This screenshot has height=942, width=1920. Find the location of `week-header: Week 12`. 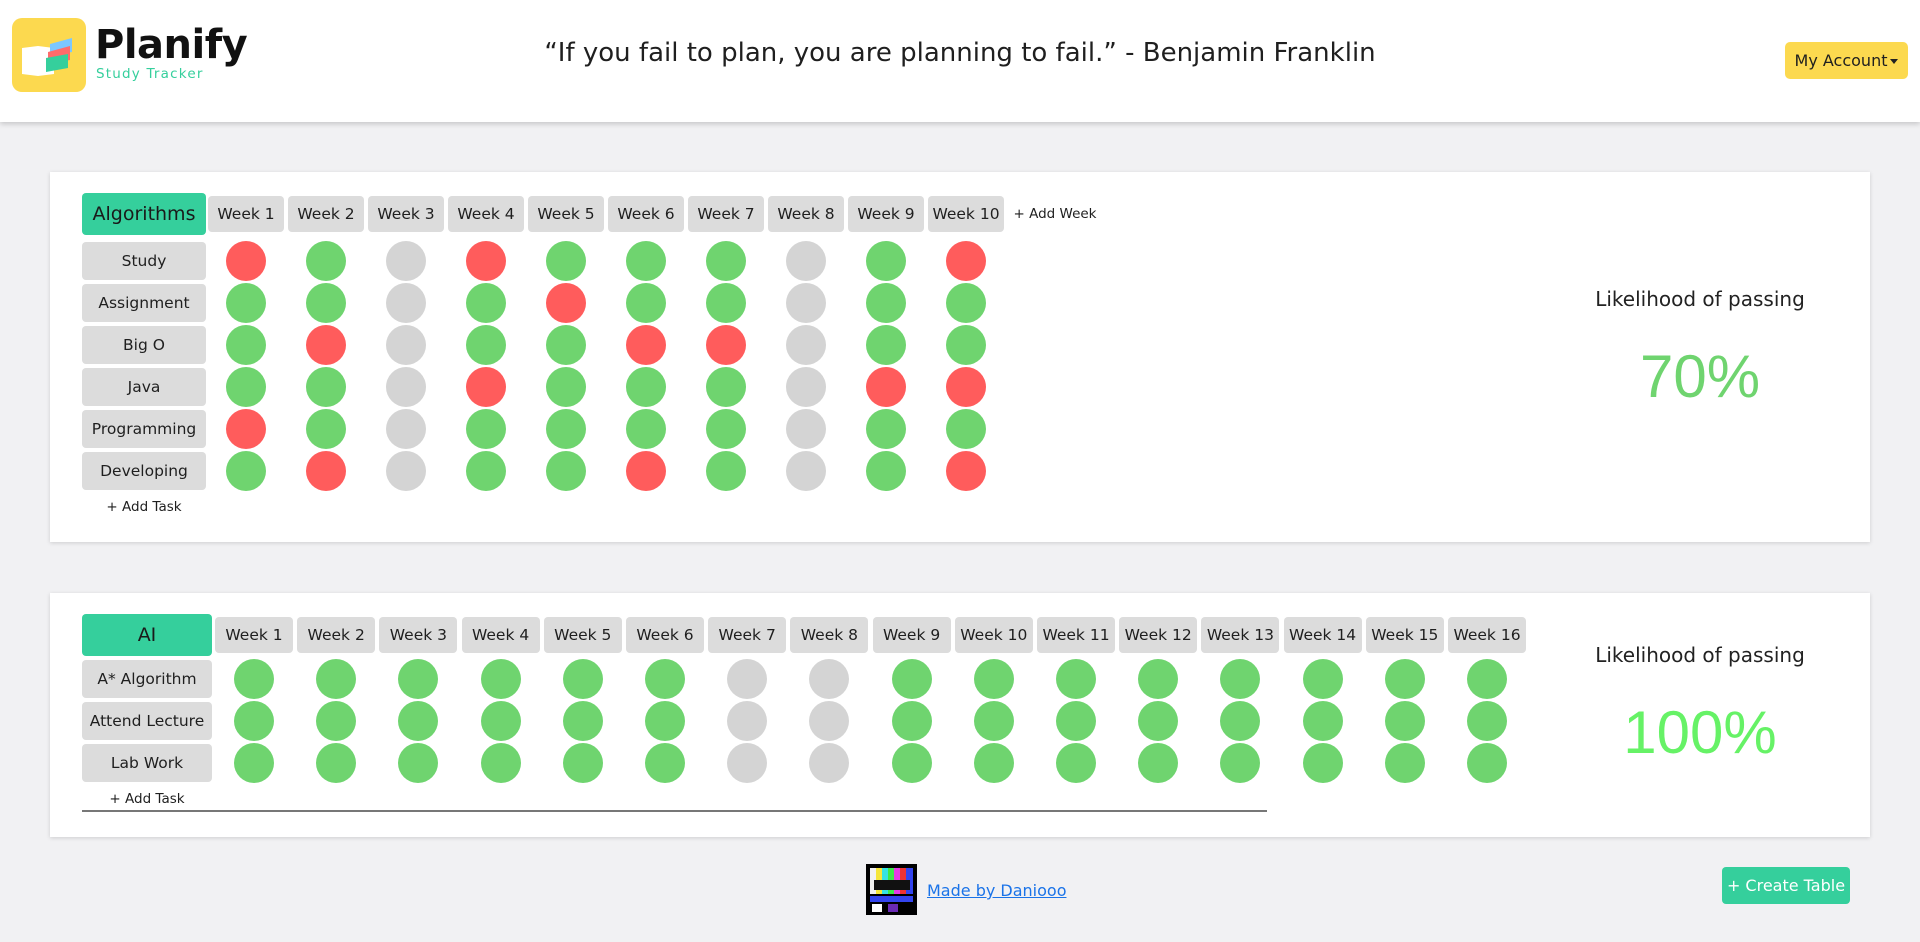

week-header: Week 12 is located at coordinates (1158, 635).